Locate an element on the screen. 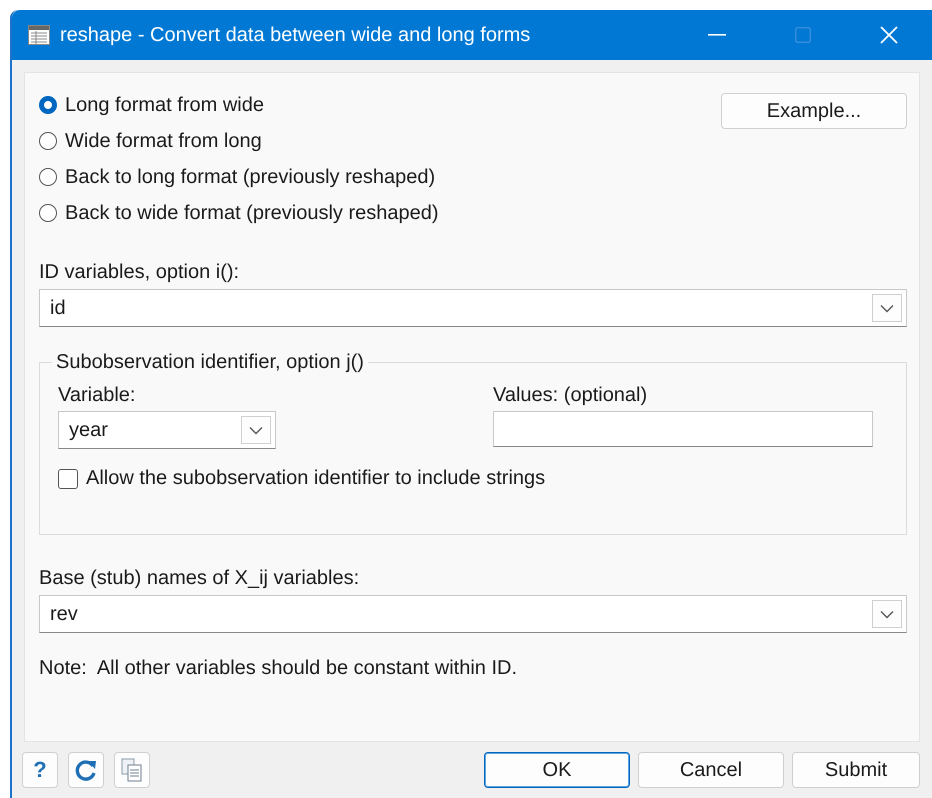 The width and height of the screenshot is (932, 798). radio-label: Wide format from long is located at coordinates (163, 141).